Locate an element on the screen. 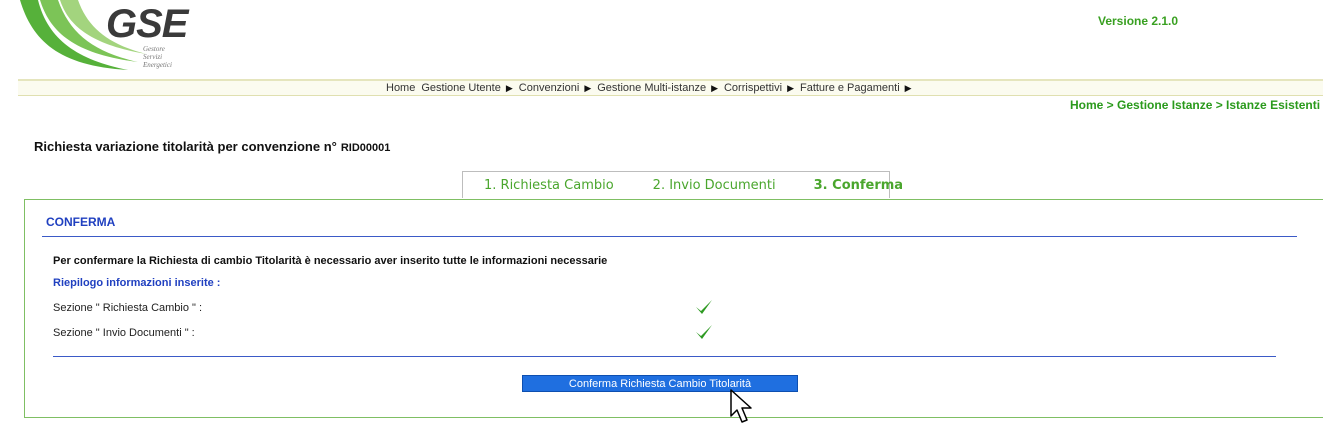  nav-item-corrispettivi: Corrispettivi ▶ is located at coordinates (759, 88).